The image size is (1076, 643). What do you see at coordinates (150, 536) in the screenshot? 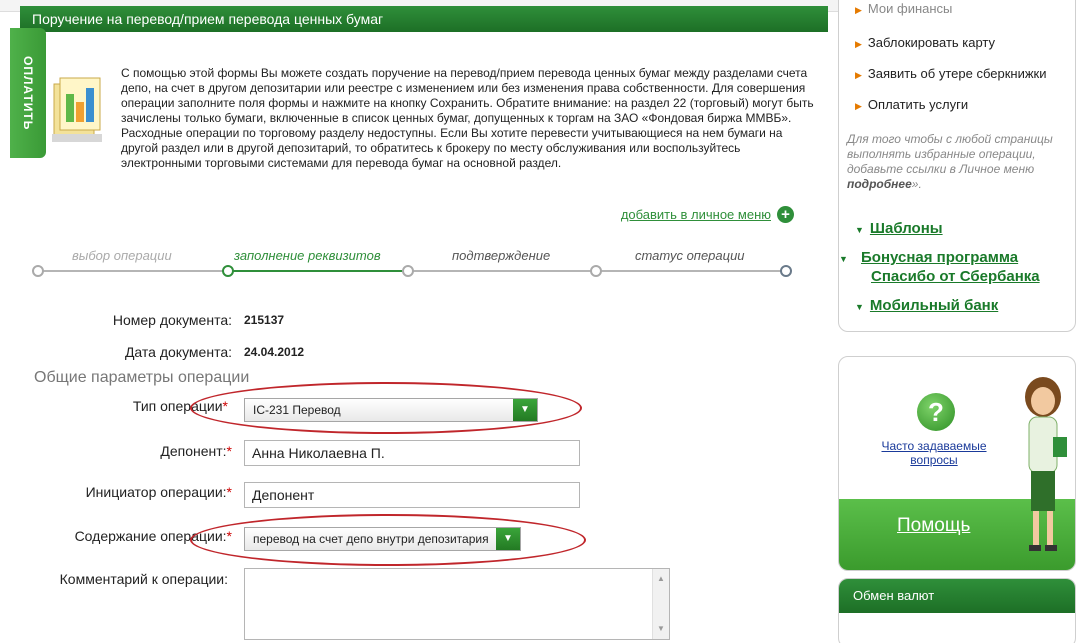
I see `content-label-text: Содержание операции:` at bounding box center [150, 536].